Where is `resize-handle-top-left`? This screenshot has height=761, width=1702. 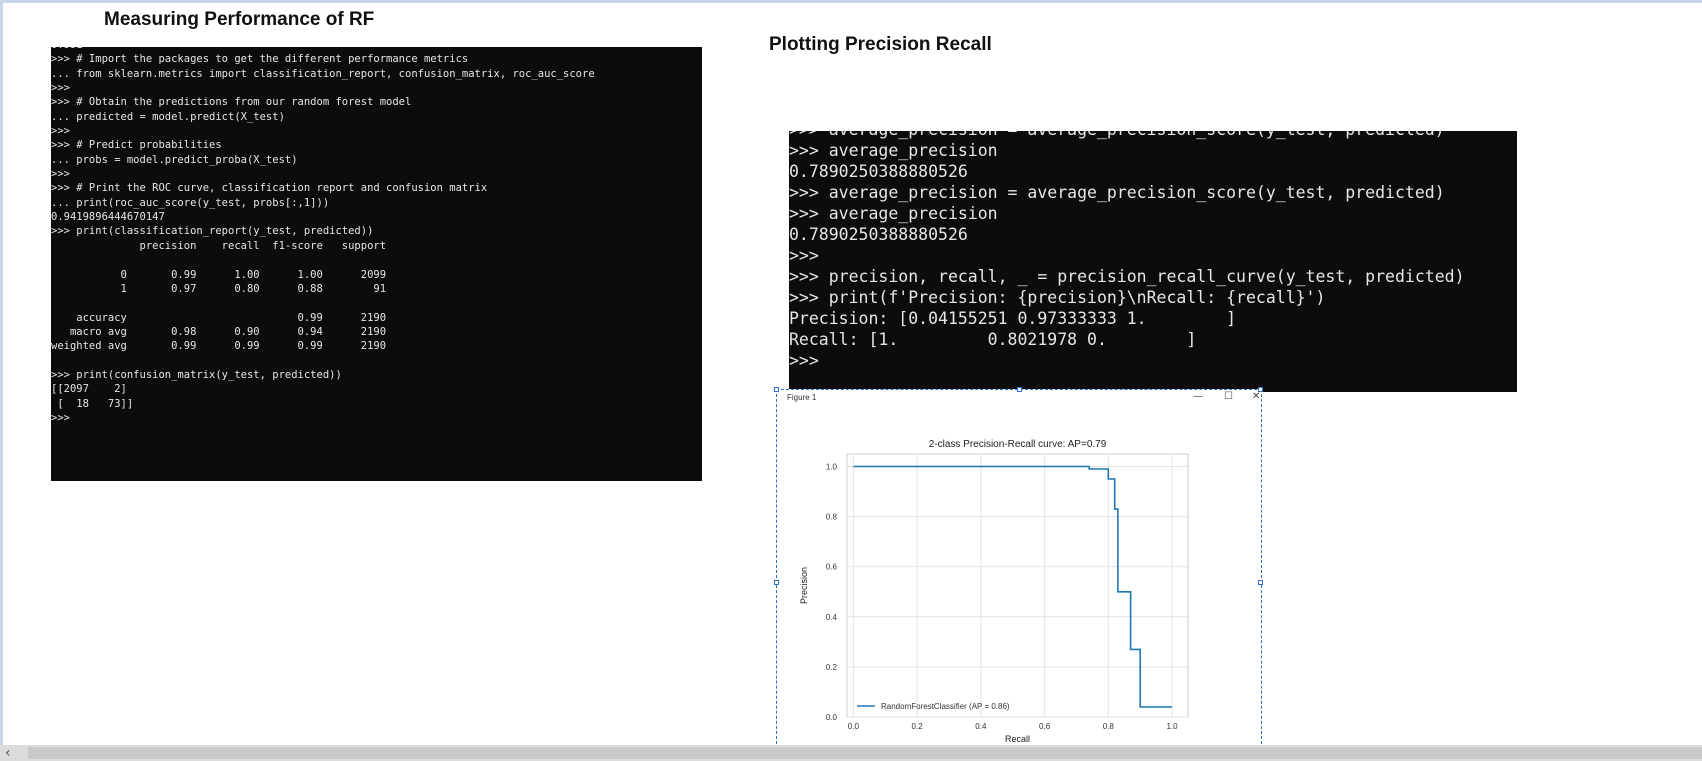
resize-handle-top-left is located at coordinates (776, 389).